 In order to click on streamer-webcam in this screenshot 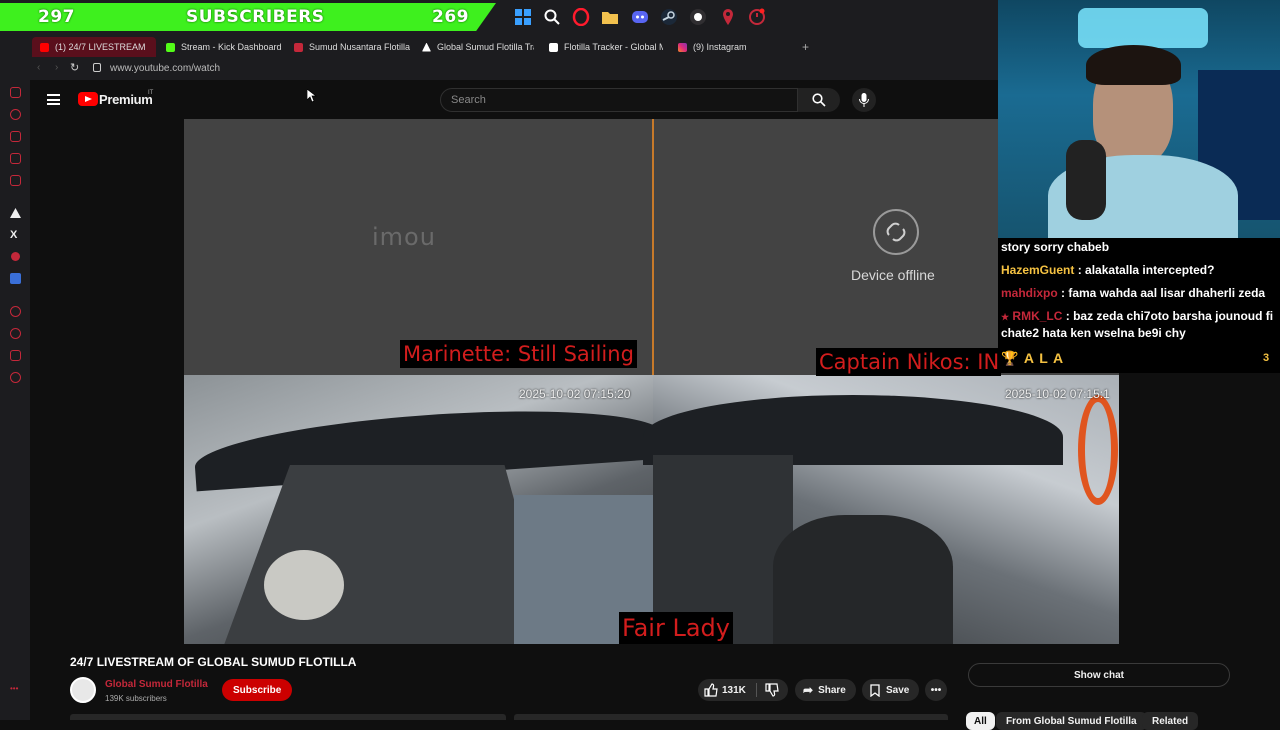, I will do `click(1139, 119)`.